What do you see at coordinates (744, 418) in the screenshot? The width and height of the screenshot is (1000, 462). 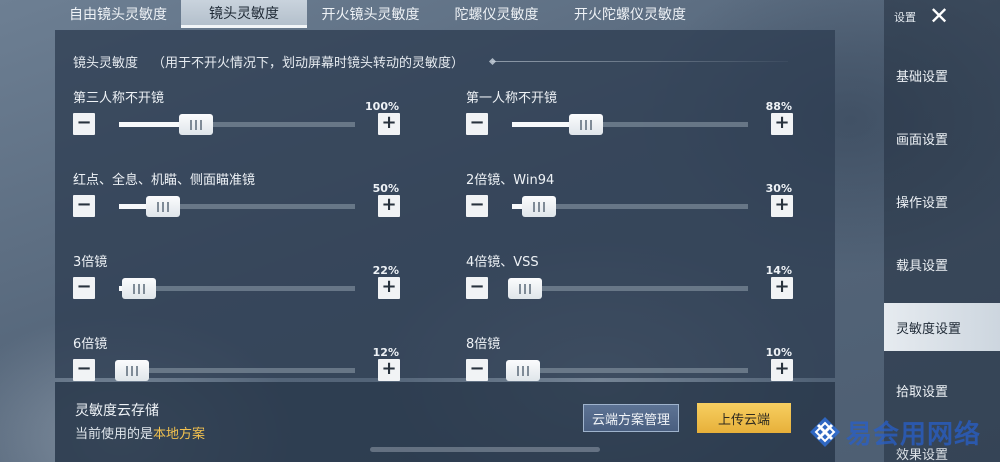 I see `upload-cloud-button: 上传云端` at bounding box center [744, 418].